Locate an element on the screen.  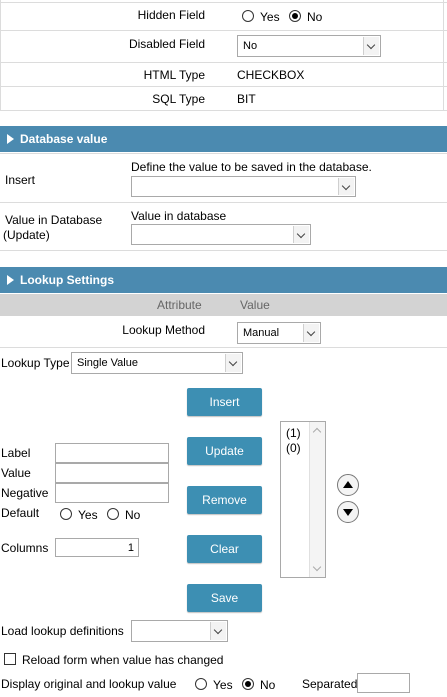
scroll-up-icon is located at coordinates (317, 432).